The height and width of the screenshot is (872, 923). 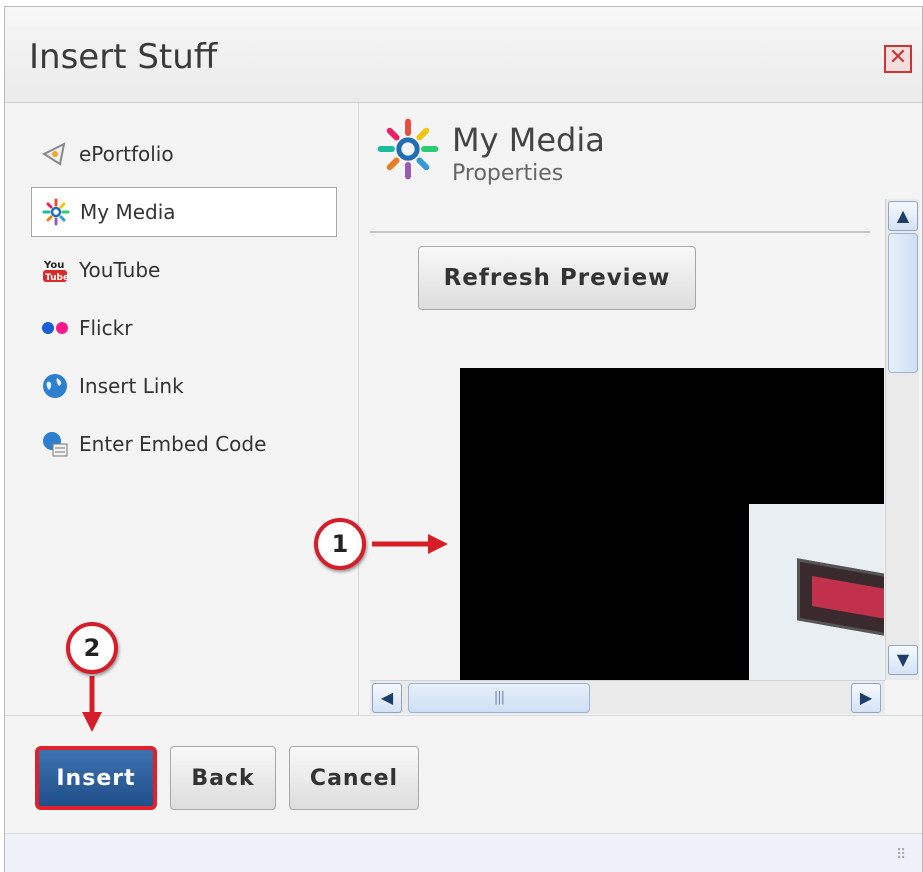 I want to click on dialog-titlebar: Insert Stuff ✕, so click(x=463, y=55).